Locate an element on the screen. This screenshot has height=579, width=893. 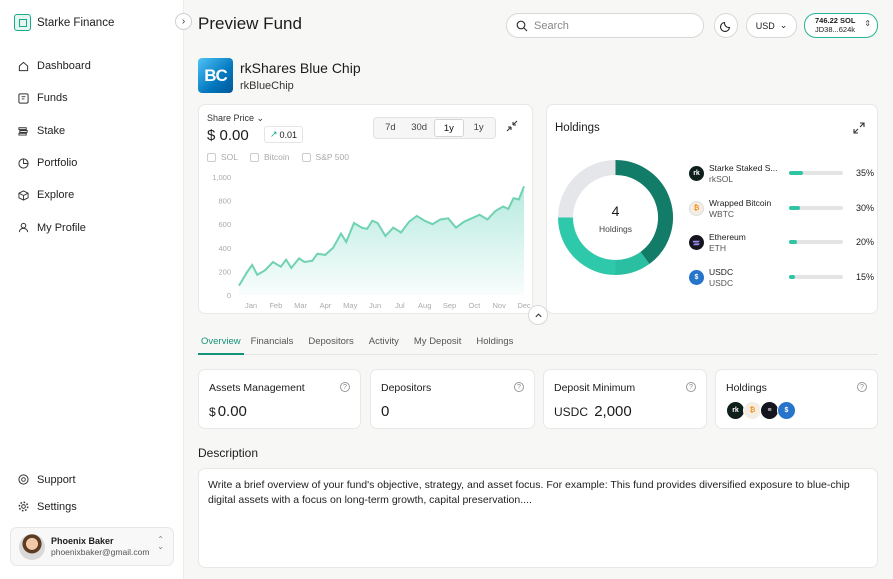
collapse-sidebar-button: › is located at coordinates (183, 21).